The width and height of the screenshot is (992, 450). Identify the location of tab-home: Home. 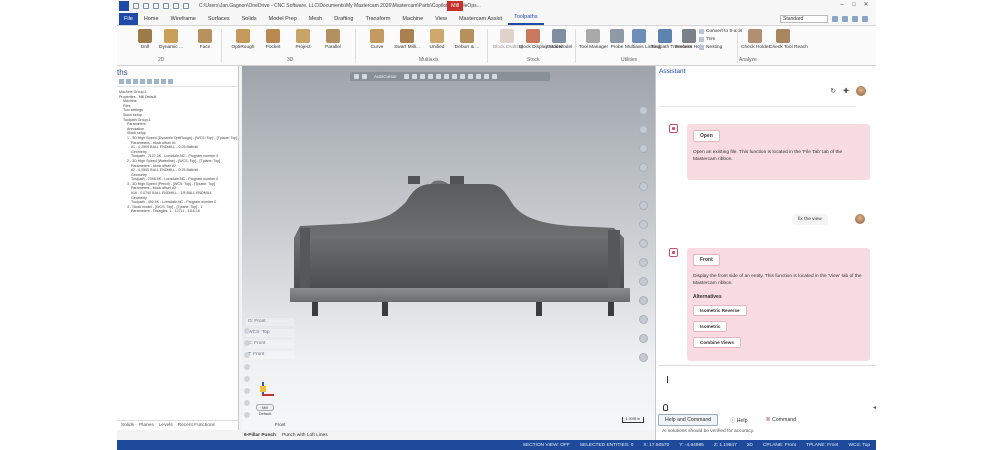
(151, 20).